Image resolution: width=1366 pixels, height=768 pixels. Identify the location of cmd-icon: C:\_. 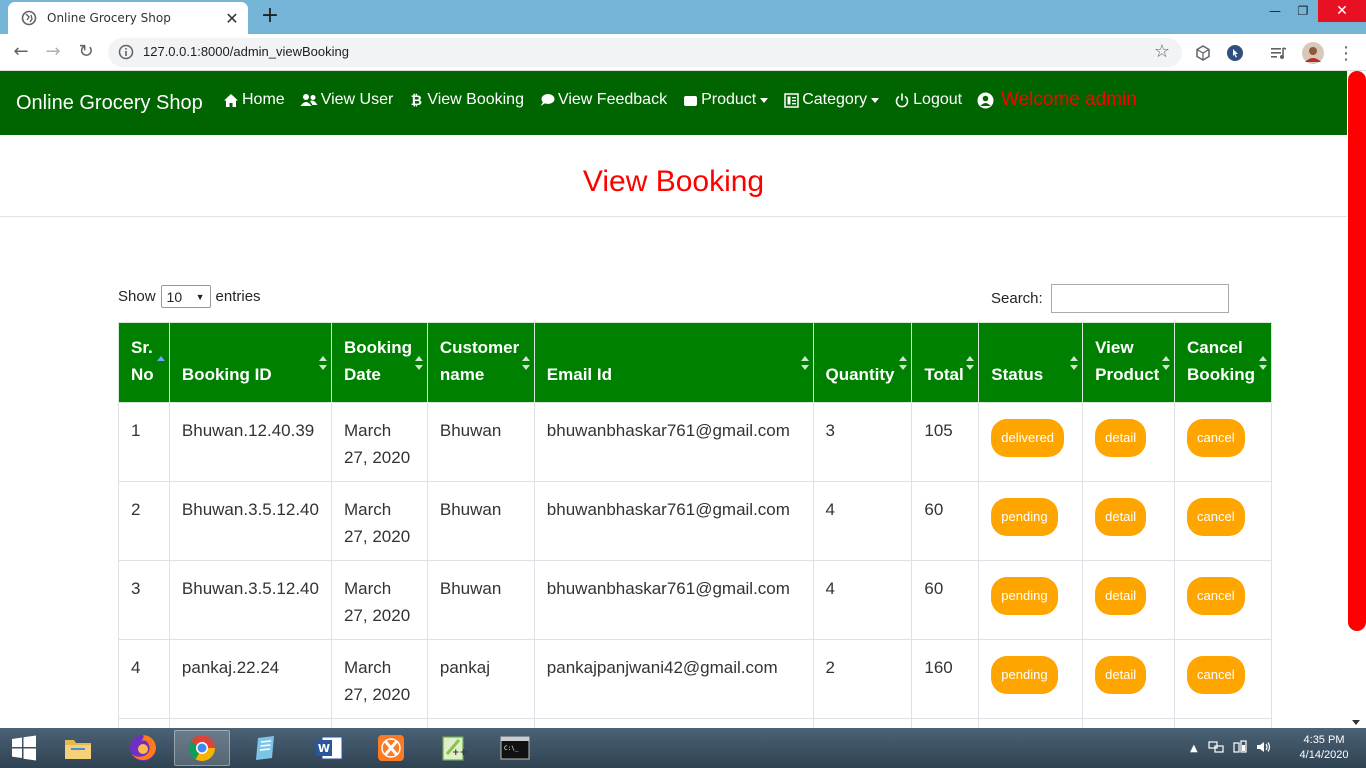
(515, 748).